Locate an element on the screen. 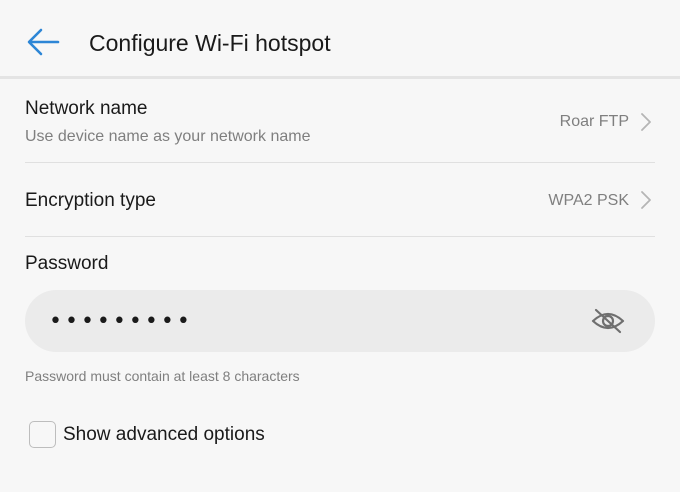 This screenshot has width=680, height=492. password-input is located at coordinates (309, 321).